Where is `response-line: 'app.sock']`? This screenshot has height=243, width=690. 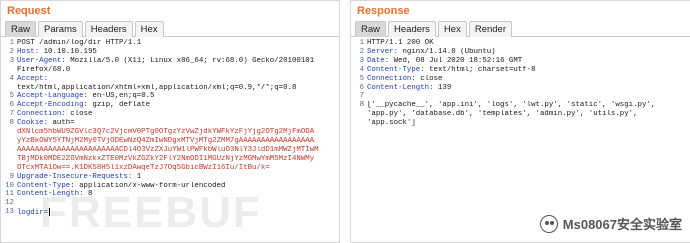 response-line: 'app.sock'] is located at coordinates (520, 123).